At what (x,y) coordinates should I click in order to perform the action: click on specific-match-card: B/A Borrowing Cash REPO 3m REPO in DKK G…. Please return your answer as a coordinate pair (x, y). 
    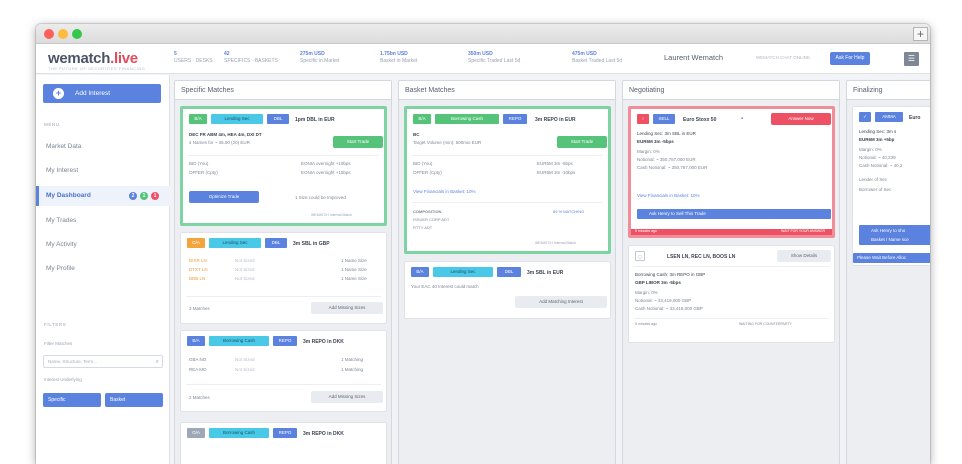
    Looking at the image, I should click on (283, 371).